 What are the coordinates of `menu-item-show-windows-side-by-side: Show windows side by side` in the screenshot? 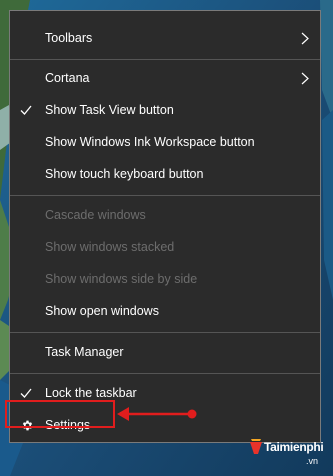 It's located at (165, 279).